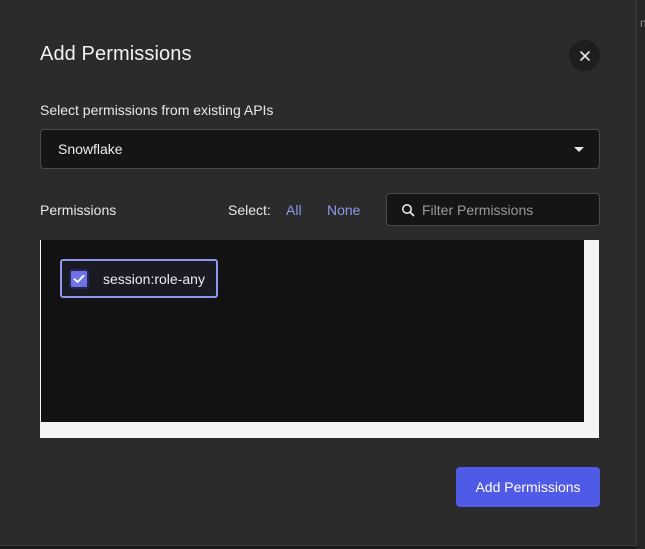  What do you see at coordinates (78, 210) in the screenshot?
I see `permissions-label: Permissions` at bounding box center [78, 210].